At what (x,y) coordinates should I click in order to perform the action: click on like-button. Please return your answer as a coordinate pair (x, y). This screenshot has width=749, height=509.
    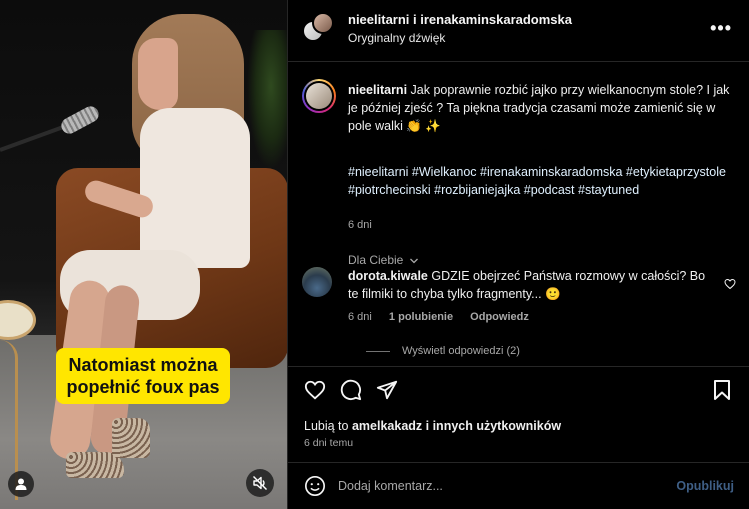
    Looking at the image, I should click on (315, 392).